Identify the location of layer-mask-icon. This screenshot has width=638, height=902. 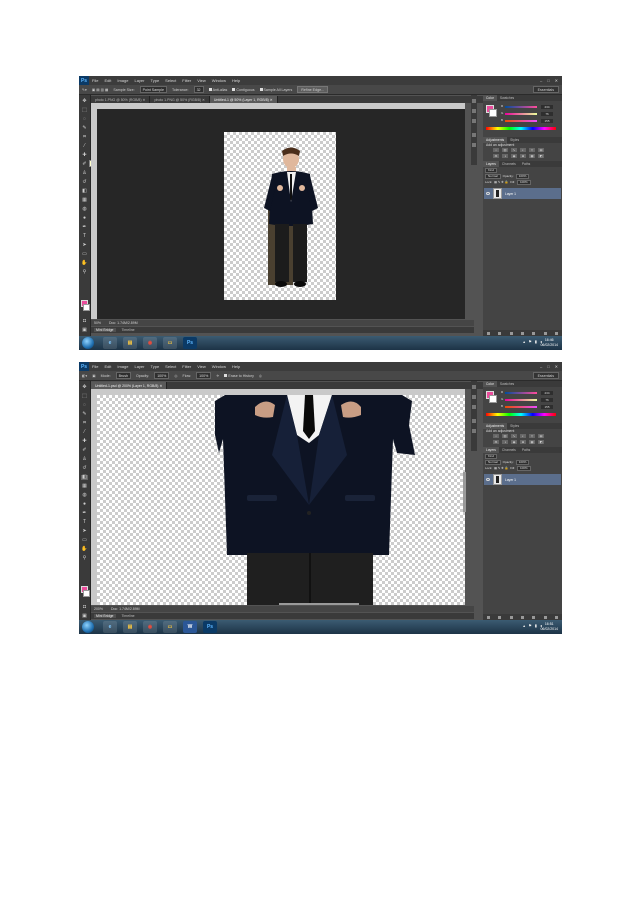
(511, 617).